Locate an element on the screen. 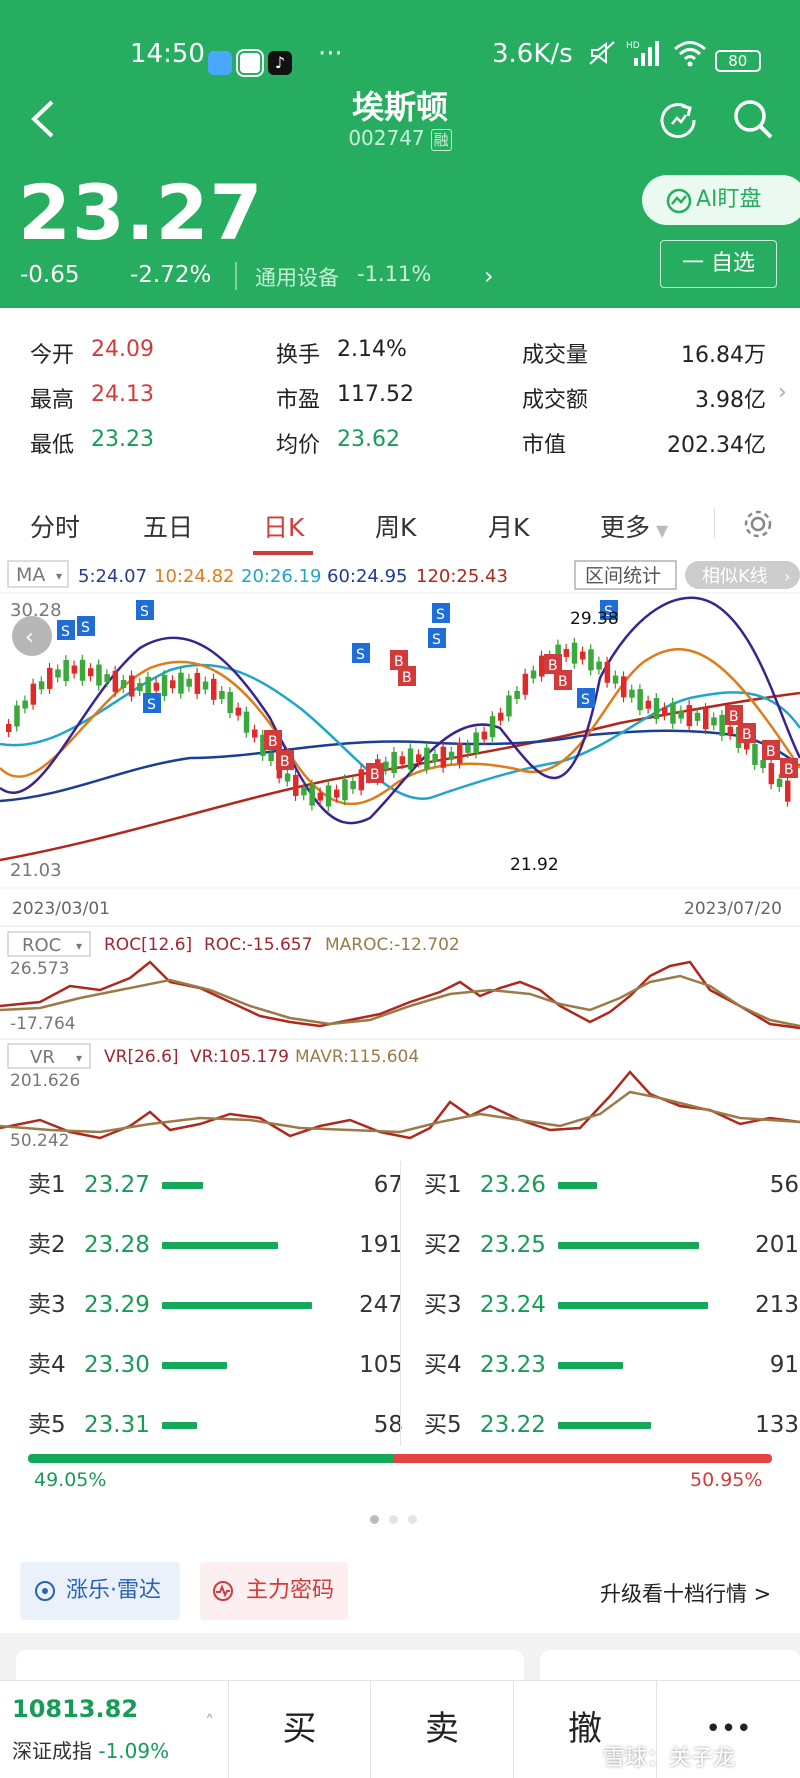 This screenshot has height=1778, width=800. sector-percent: -1.11% is located at coordinates (394, 274).